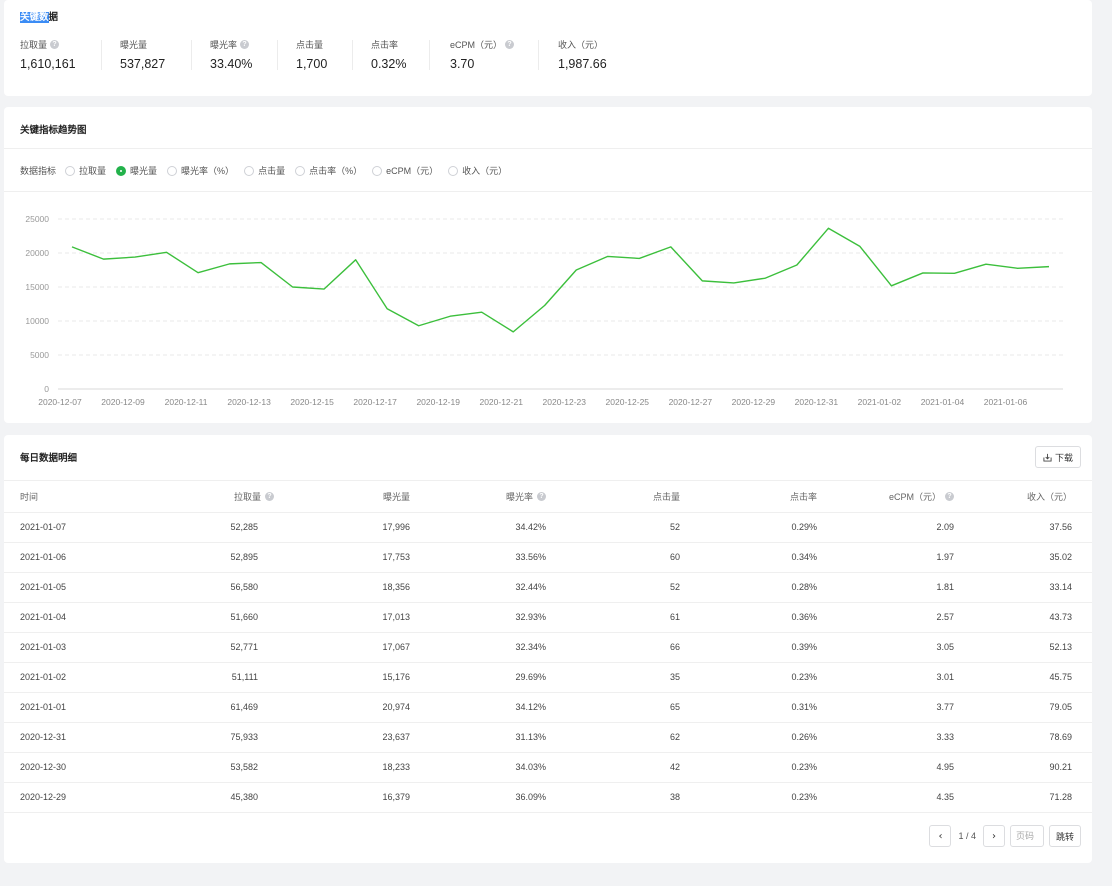  What do you see at coordinates (208, 171) in the screenshot?
I see `radio-label: 曝光率（%）` at bounding box center [208, 171].